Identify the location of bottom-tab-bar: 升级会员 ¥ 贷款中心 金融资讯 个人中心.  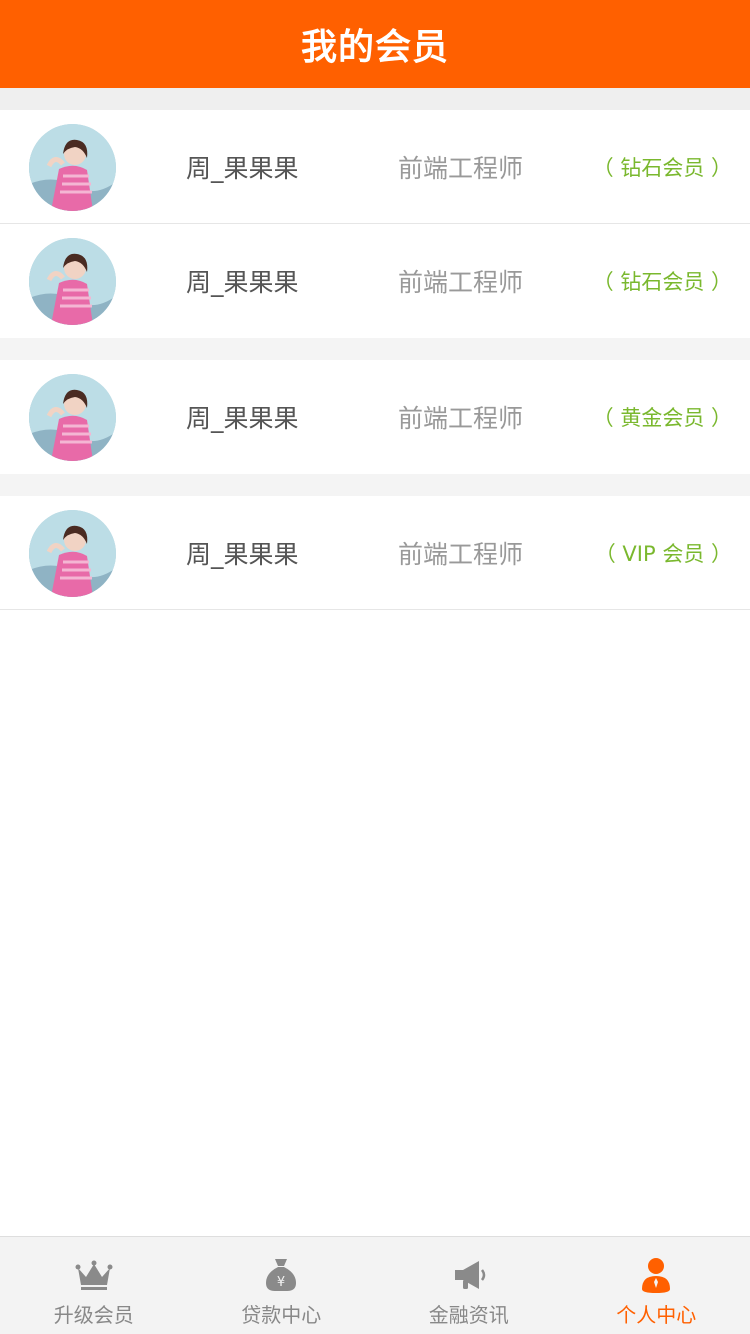
(375, 1285).